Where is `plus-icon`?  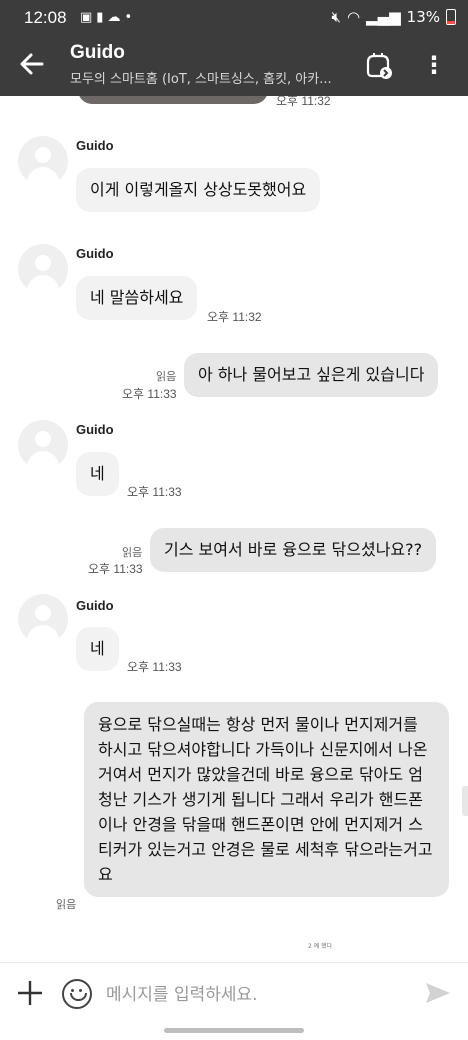
plus-icon is located at coordinates (30, 993).